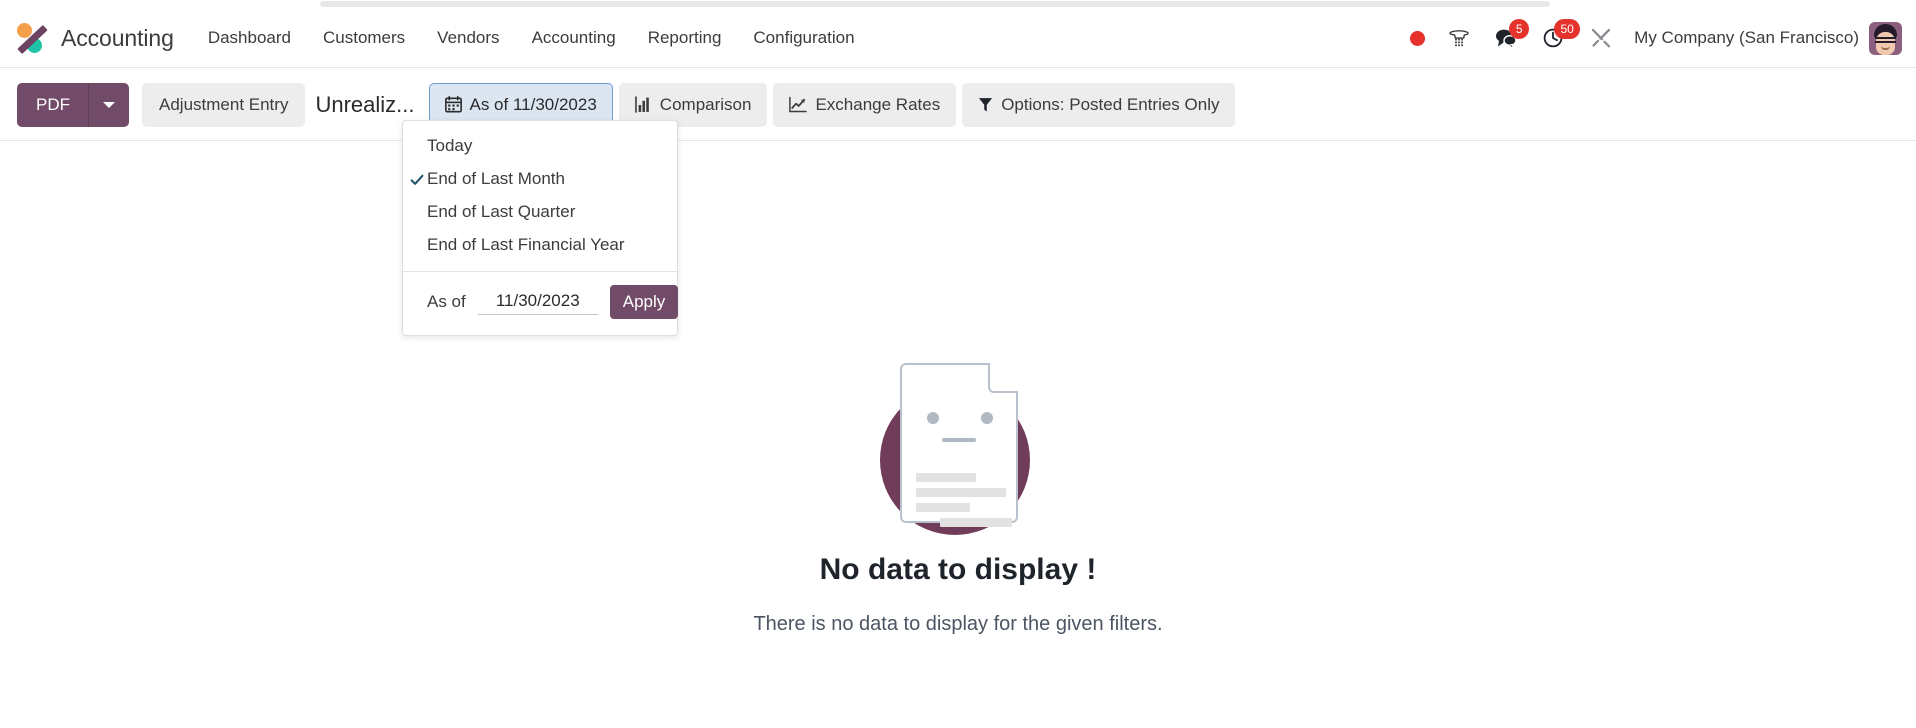 The height and width of the screenshot is (728, 1916). Describe the element at coordinates (643, 104) in the screenshot. I see `bar-chart-icon` at that location.